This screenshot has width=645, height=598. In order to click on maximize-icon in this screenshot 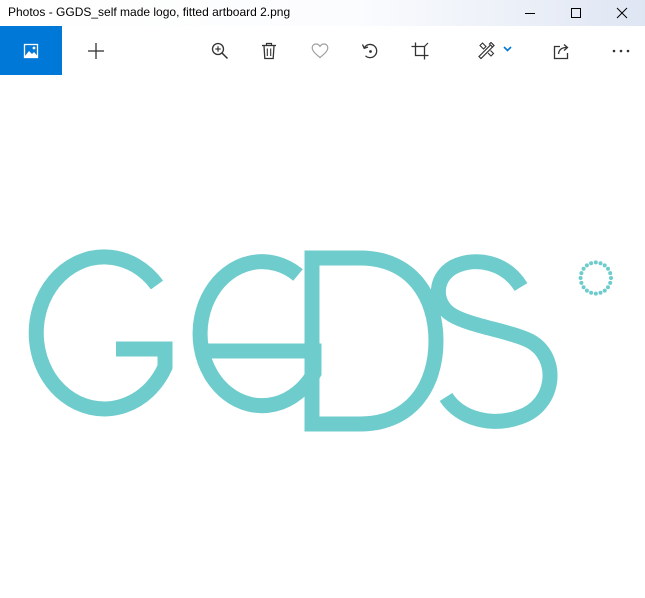, I will do `click(576, 13)`.